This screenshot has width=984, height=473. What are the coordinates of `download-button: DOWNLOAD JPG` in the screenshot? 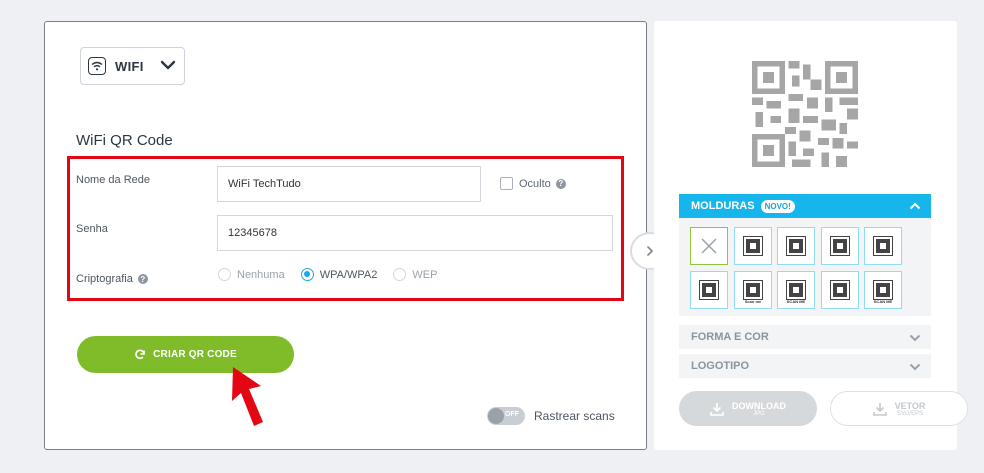 It's located at (748, 408).